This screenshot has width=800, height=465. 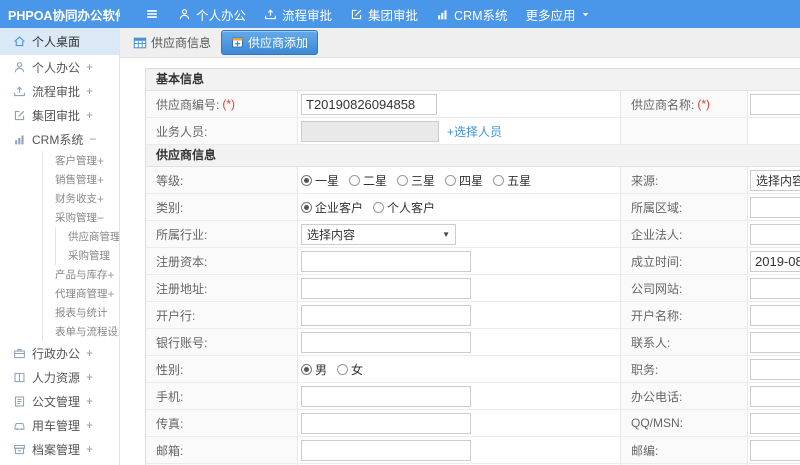 I want to click on sidebar-item-admin-office: 行政办公 +, so click(x=59, y=353).